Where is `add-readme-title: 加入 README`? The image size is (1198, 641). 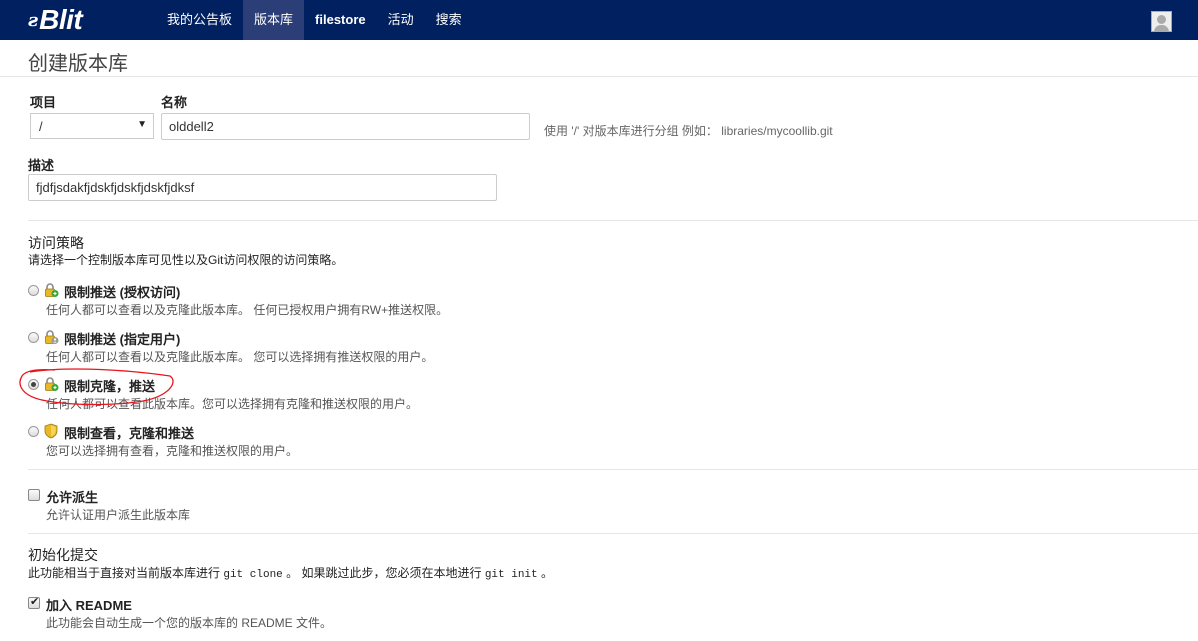
add-readme-title: 加入 README is located at coordinates (89, 605).